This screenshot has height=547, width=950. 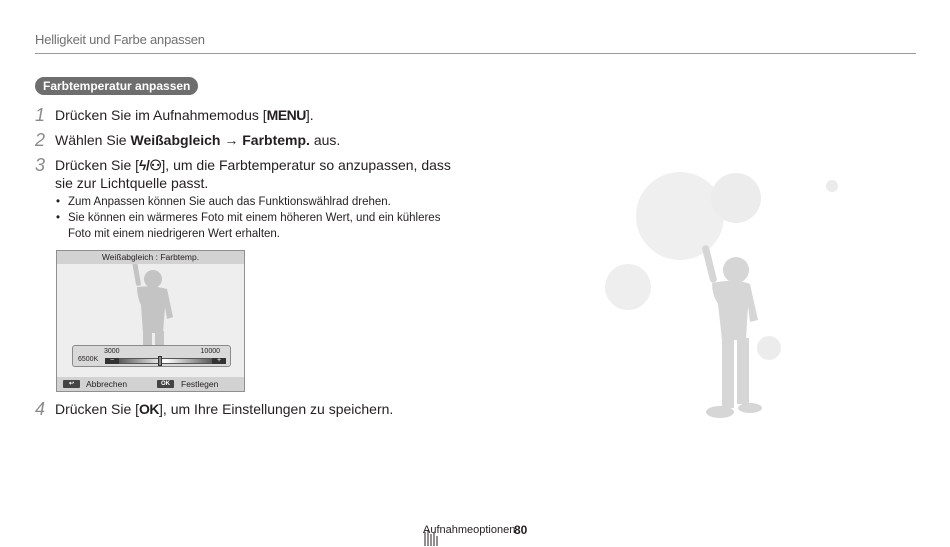 What do you see at coordinates (40, 165) in the screenshot?
I see `step-number: 3` at bounding box center [40, 165].